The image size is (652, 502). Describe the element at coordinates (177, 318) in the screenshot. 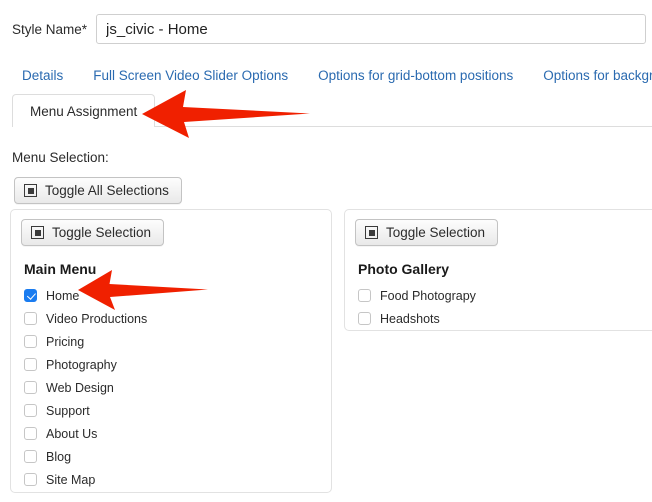

I see `list-item: Video Productions` at that location.